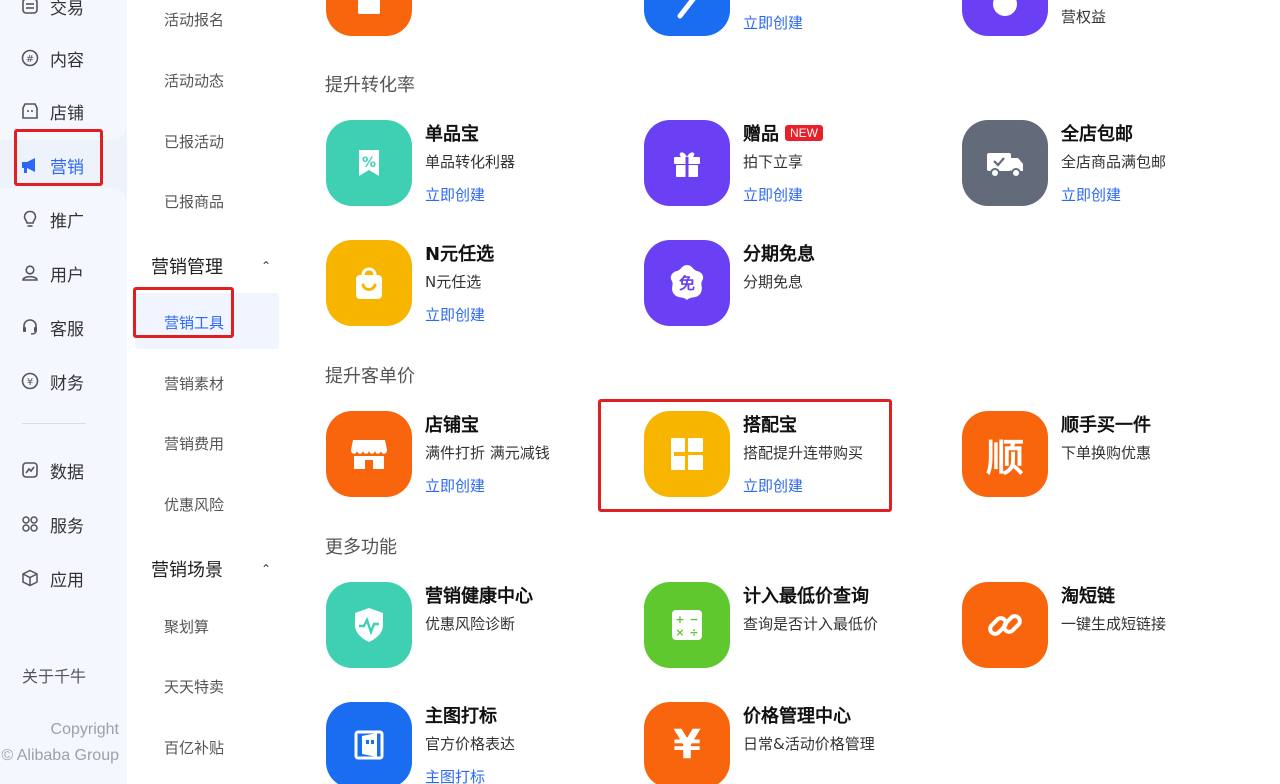 This screenshot has height=784, width=1280. I want to click on tool-main-image-tag: 主图打标 官方价格表达 主图打标, so click(476, 743).